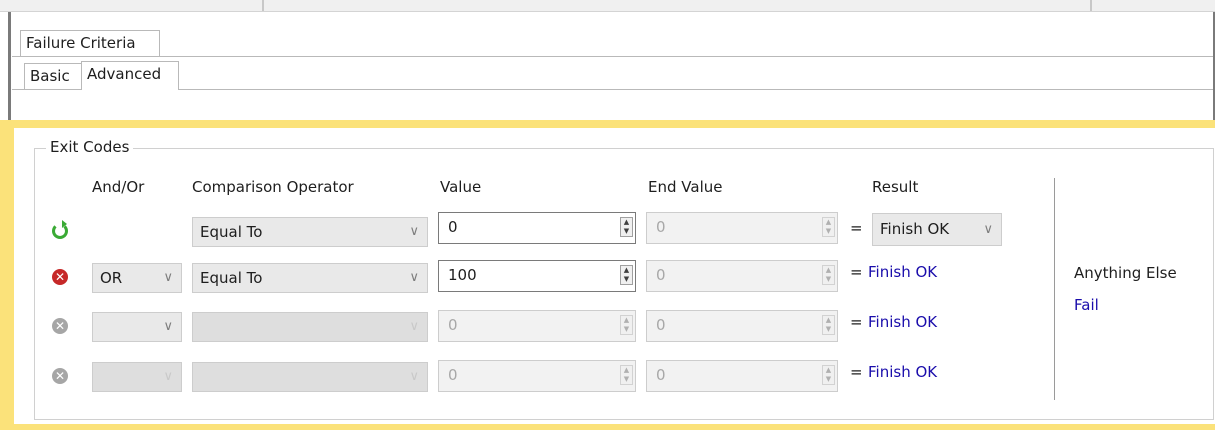  What do you see at coordinates (461, 187) in the screenshot?
I see `header-value: Value` at bounding box center [461, 187].